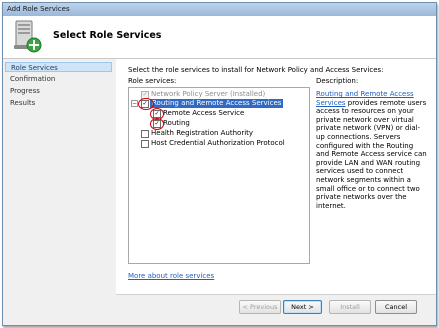 Image resolution: width=439 pixels, height=328 pixels. Describe the element at coordinates (58, 79) in the screenshot. I see `nav-item-confirmation: Confirmation` at that location.